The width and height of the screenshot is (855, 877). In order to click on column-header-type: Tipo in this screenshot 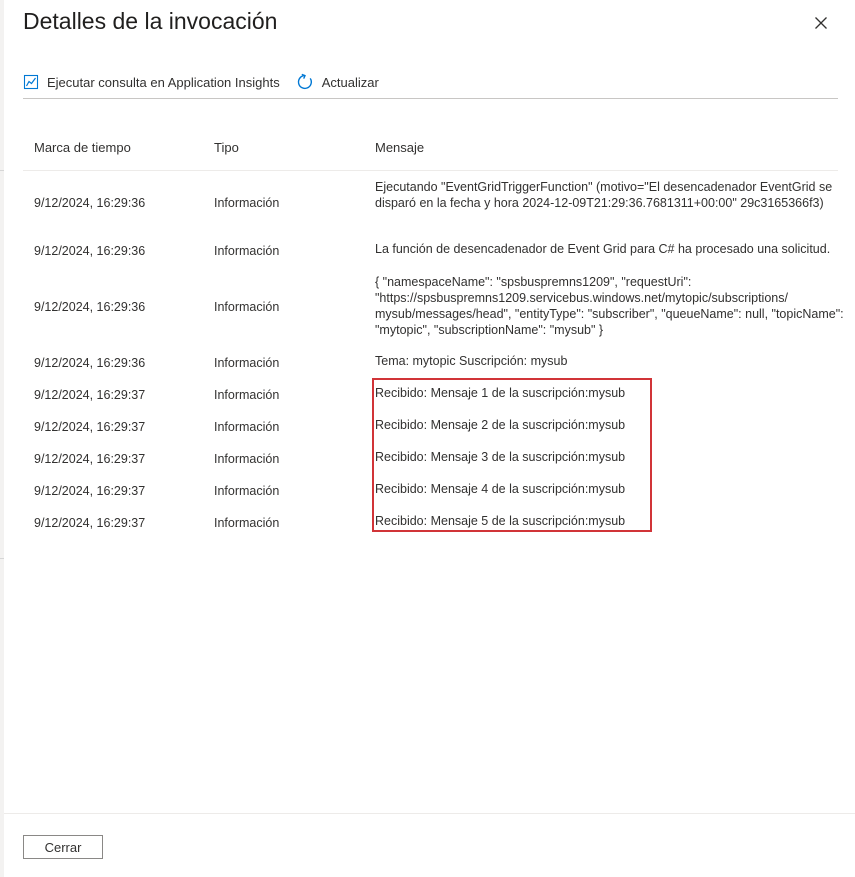, I will do `click(226, 147)`.